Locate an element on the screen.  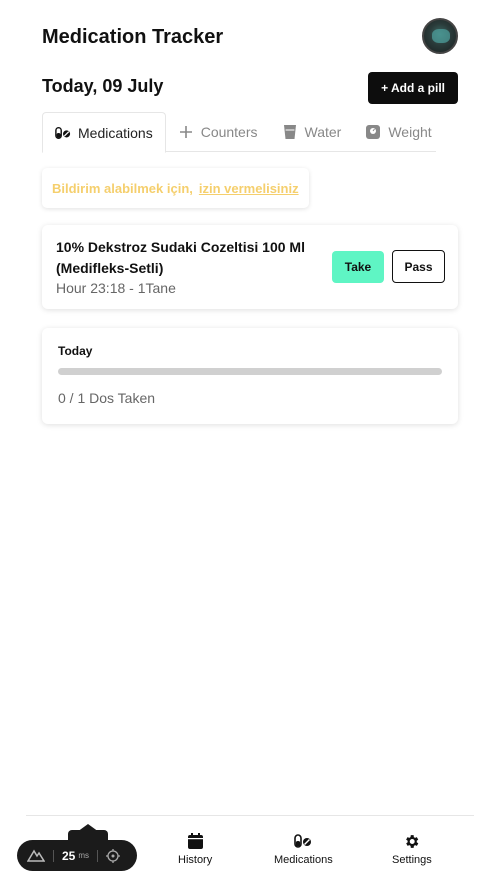
medication-schedule: Hour 23:18 - 1Tane is located at coordinates (116, 288).